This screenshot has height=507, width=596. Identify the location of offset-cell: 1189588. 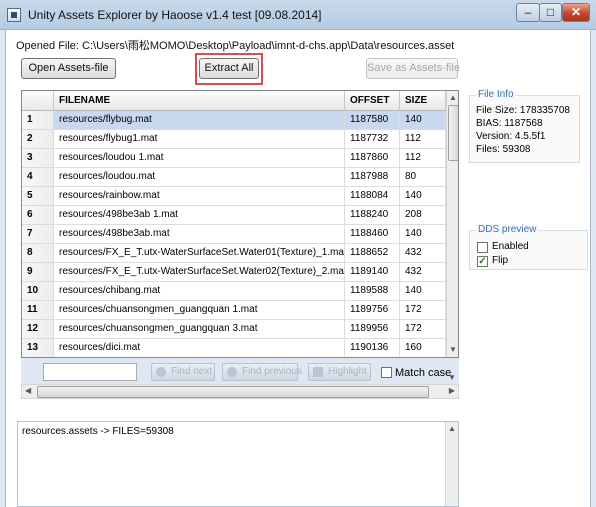
(372, 291).